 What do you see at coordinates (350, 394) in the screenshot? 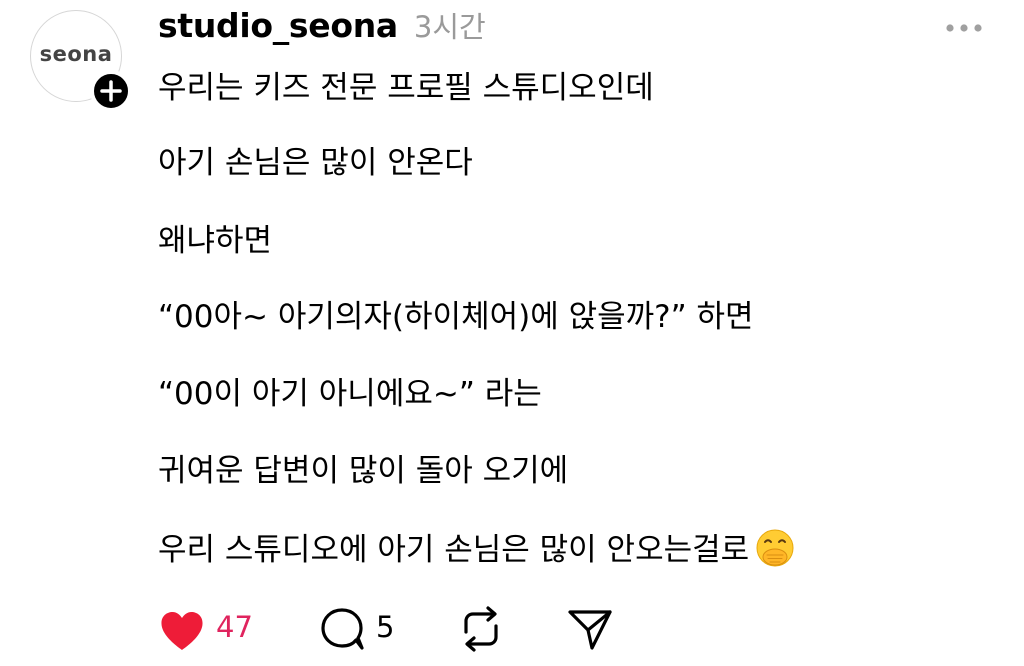
I see `post-line: “00이 아기 아니에요~” 라는` at bounding box center [350, 394].